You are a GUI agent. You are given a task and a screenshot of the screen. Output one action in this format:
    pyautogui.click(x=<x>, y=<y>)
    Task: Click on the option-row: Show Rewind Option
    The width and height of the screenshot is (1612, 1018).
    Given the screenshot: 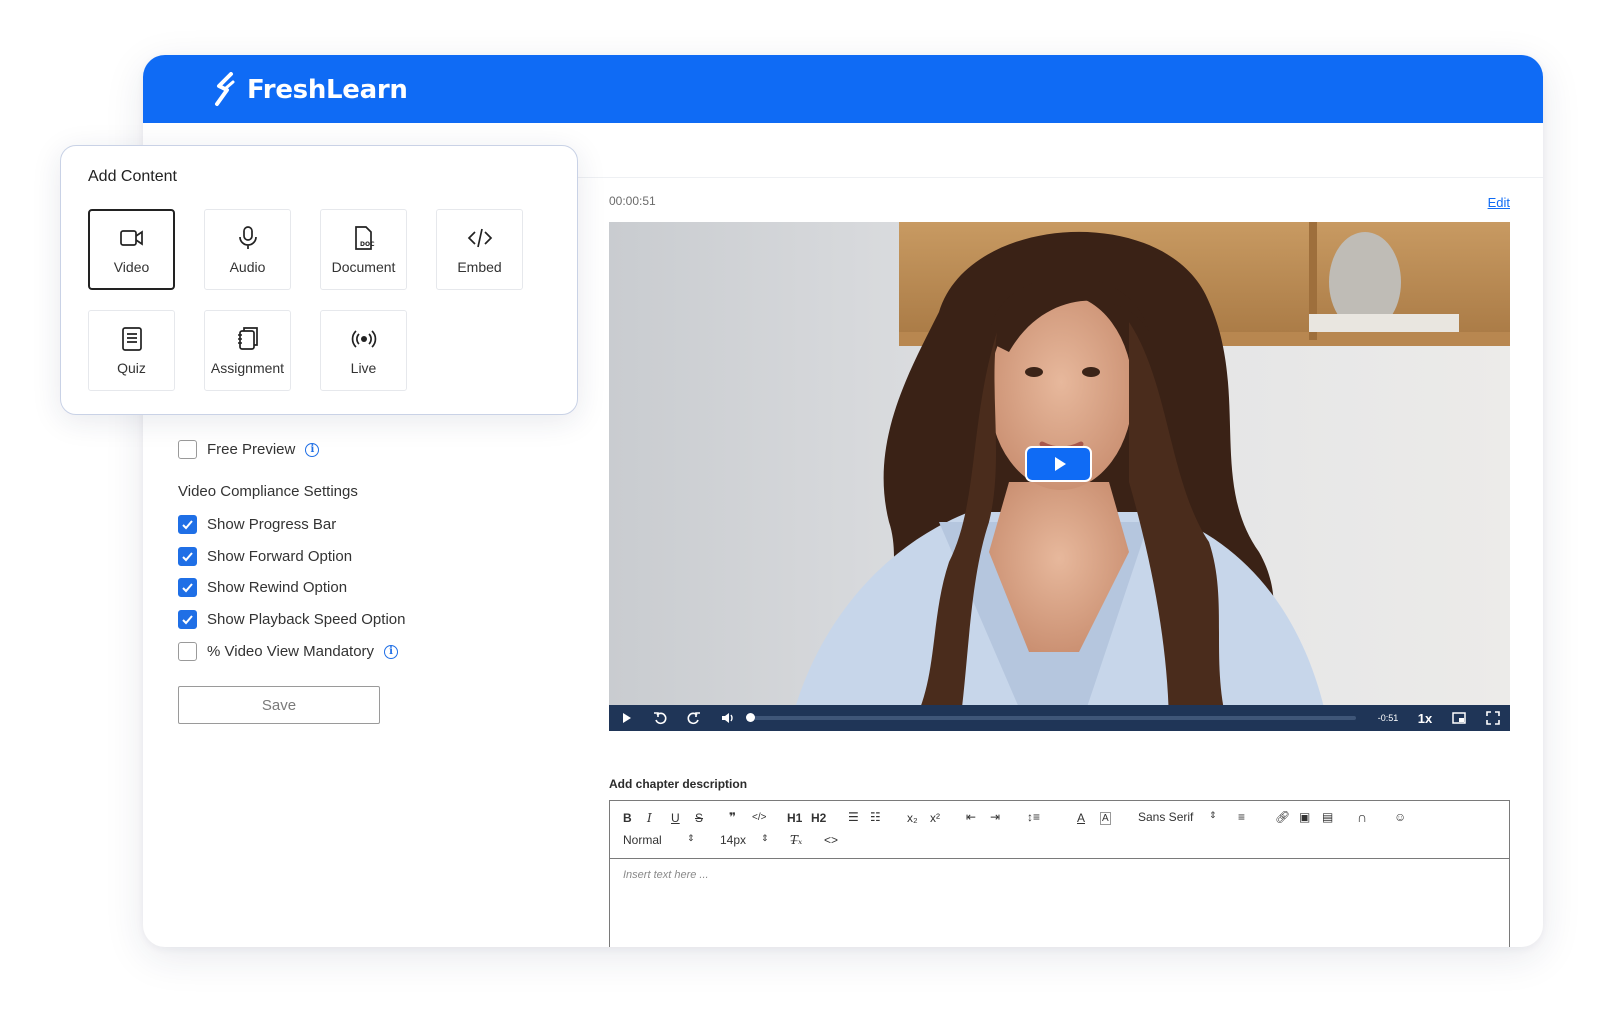 What is the action you would take?
    pyautogui.click(x=262, y=587)
    